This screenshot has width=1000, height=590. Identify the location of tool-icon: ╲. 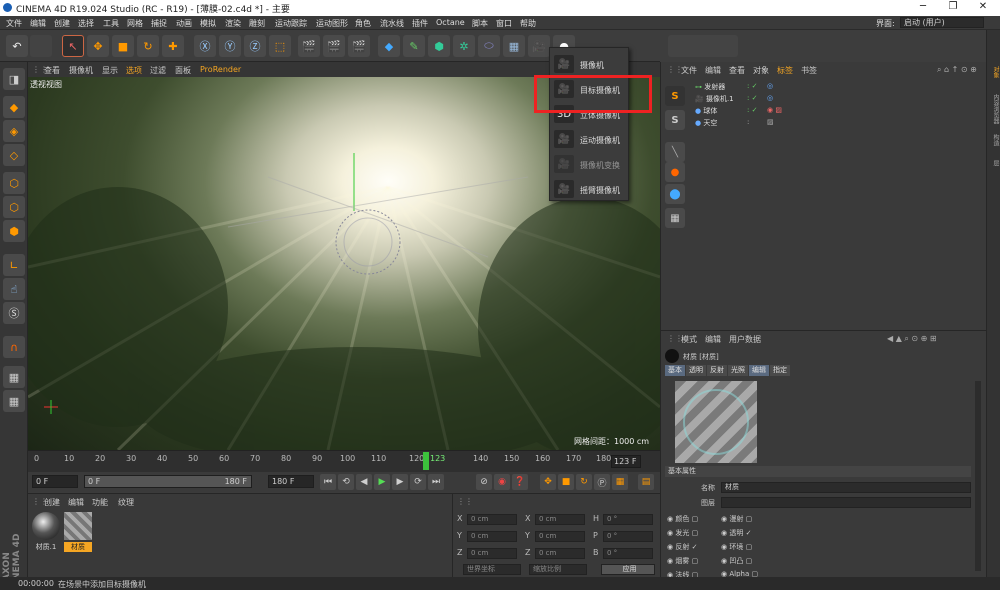
(675, 152).